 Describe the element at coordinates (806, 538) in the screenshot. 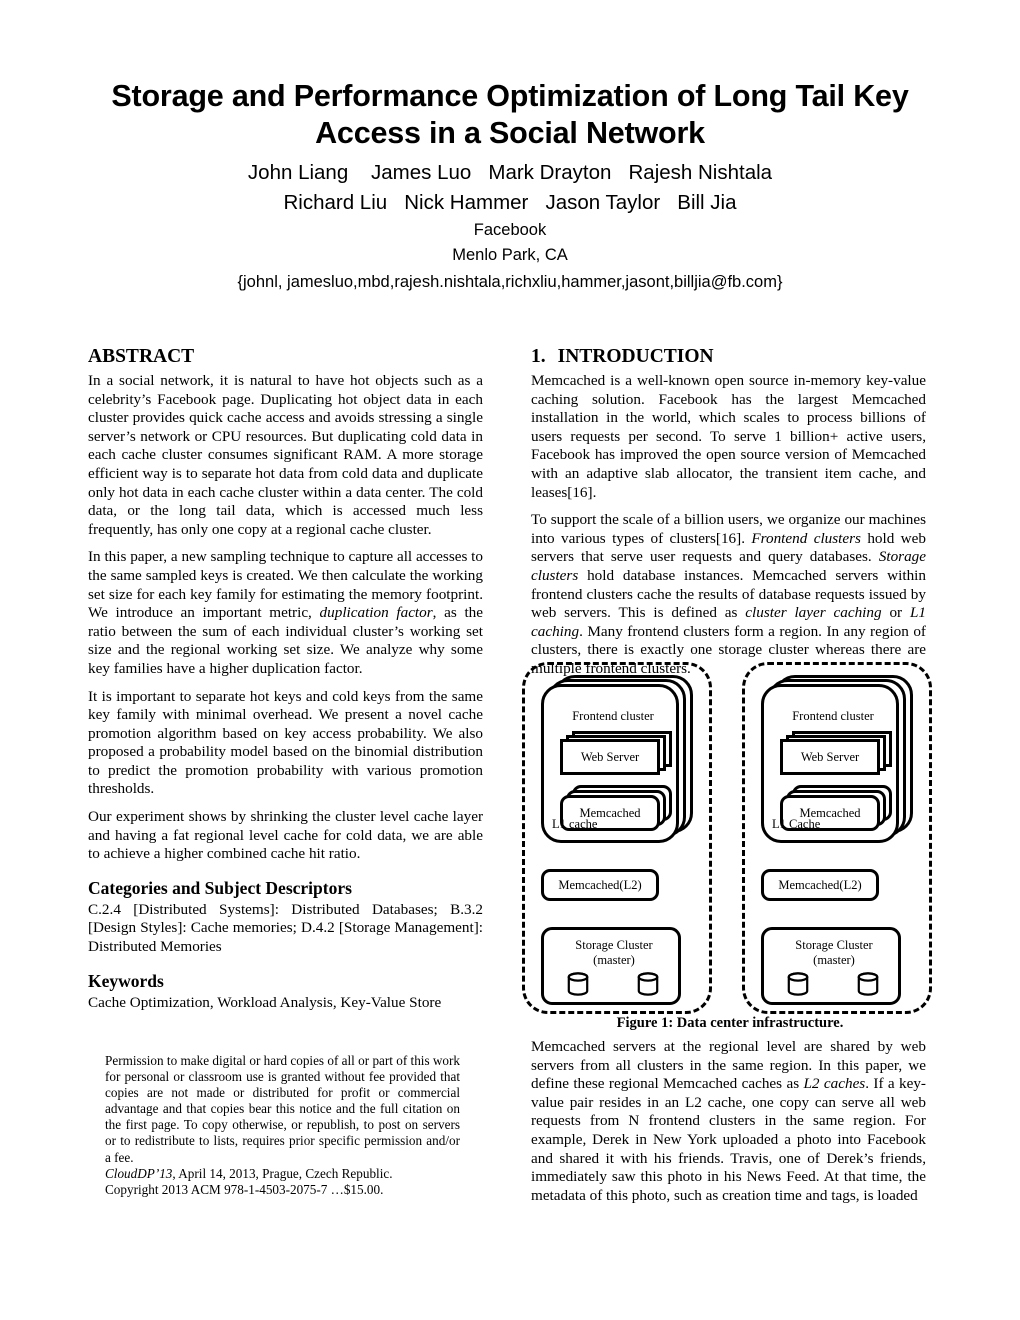

I see `intro-p2-emphasis-1: Frontend clusters` at that location.